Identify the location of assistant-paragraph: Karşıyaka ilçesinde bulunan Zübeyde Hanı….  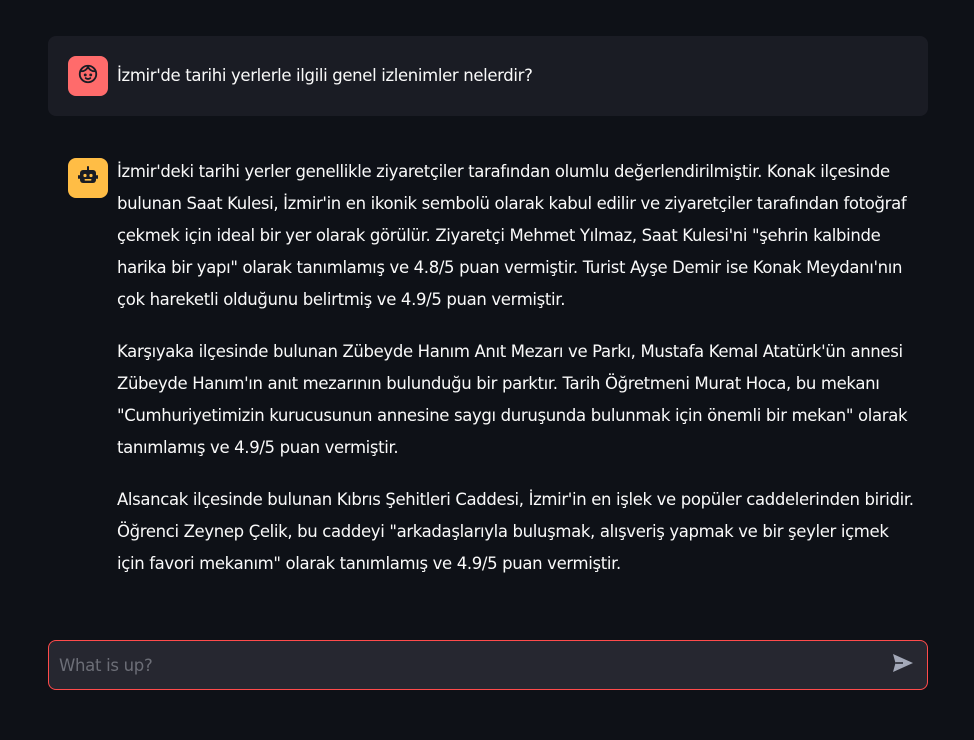
(512, 399).